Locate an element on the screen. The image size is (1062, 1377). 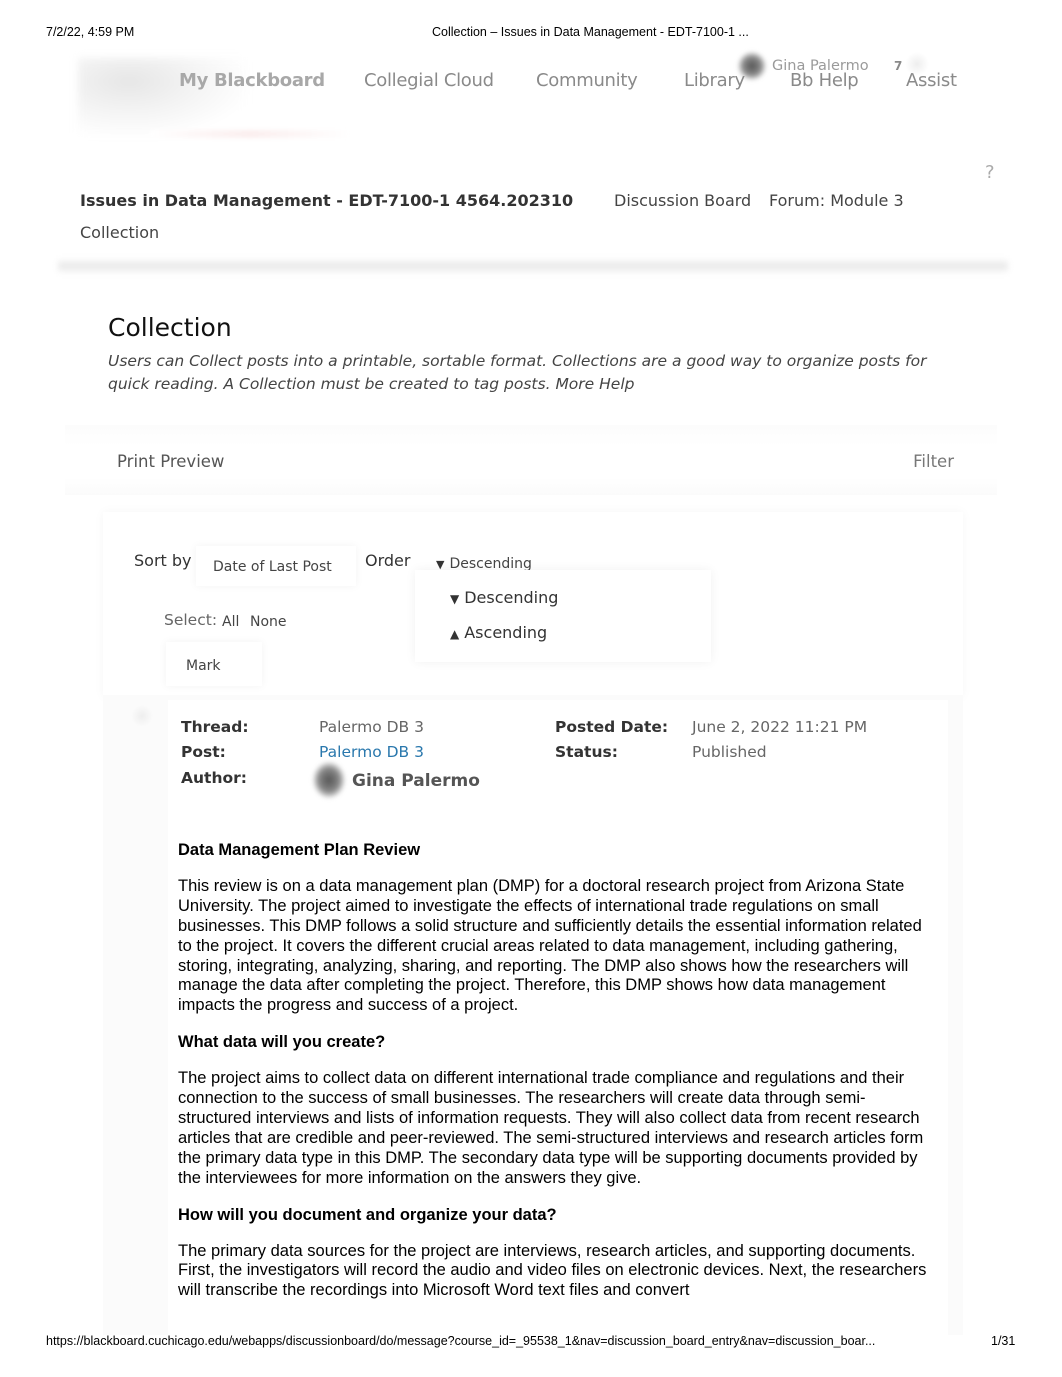
post-label: Post: is located at coordinates (203, 752).